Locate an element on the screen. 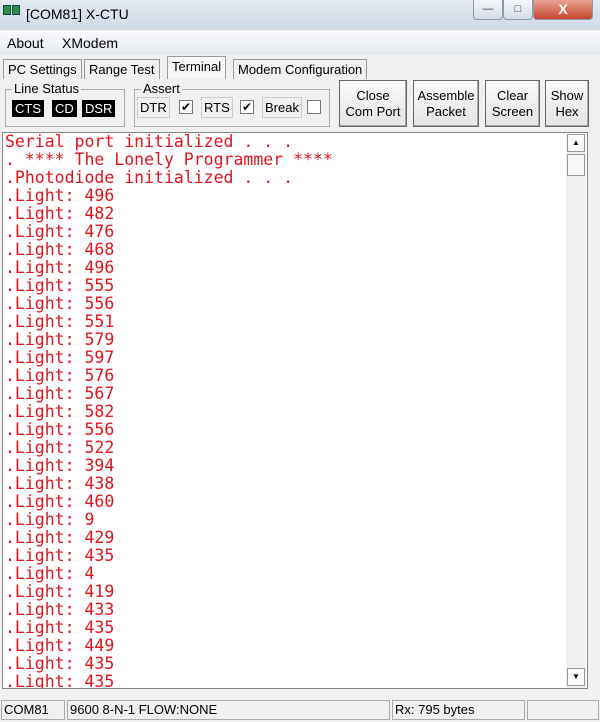 This screenshot has width=600, height=722. line-status-label: Line Status is located at coordinates (47, 88).